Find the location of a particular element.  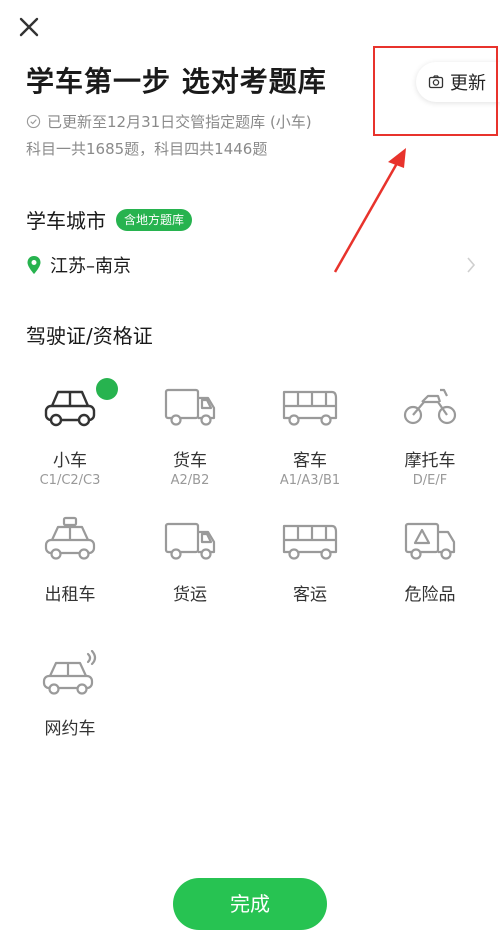

vehicle-sub: A1/A3/B1 is located at coordinates (310, 480).